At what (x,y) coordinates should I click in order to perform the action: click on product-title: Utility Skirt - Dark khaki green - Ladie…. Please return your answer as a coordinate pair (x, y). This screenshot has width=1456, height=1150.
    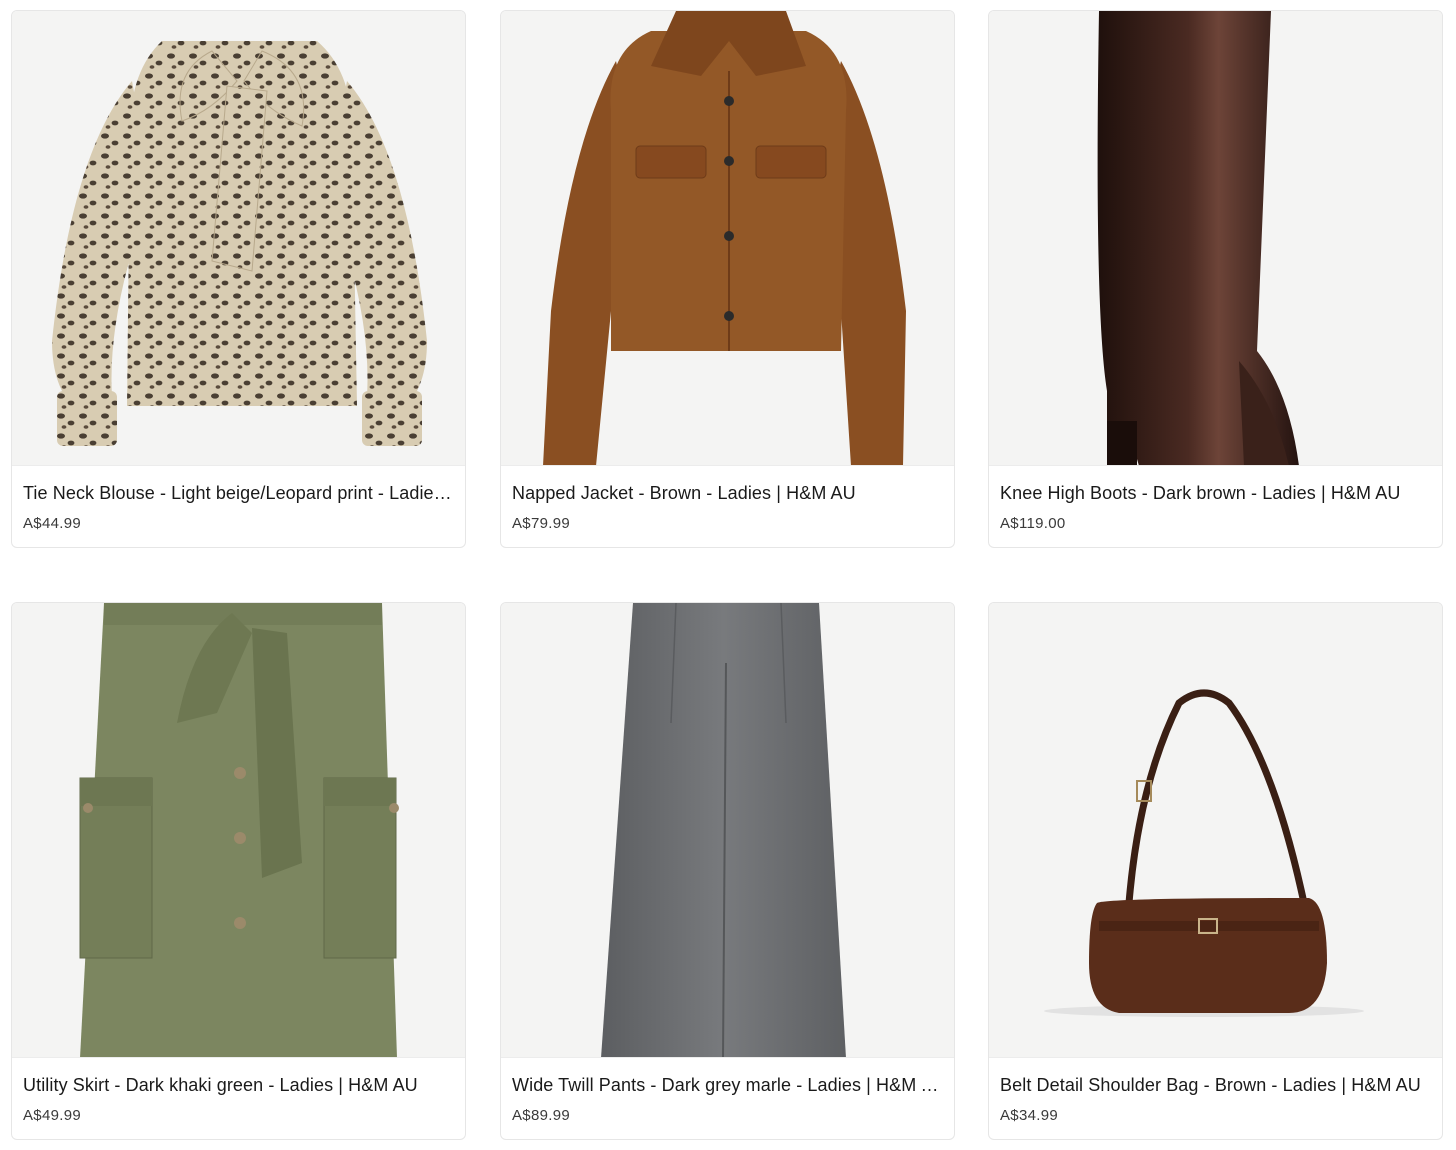
    Looking at the image, I should click on (239, 1085).